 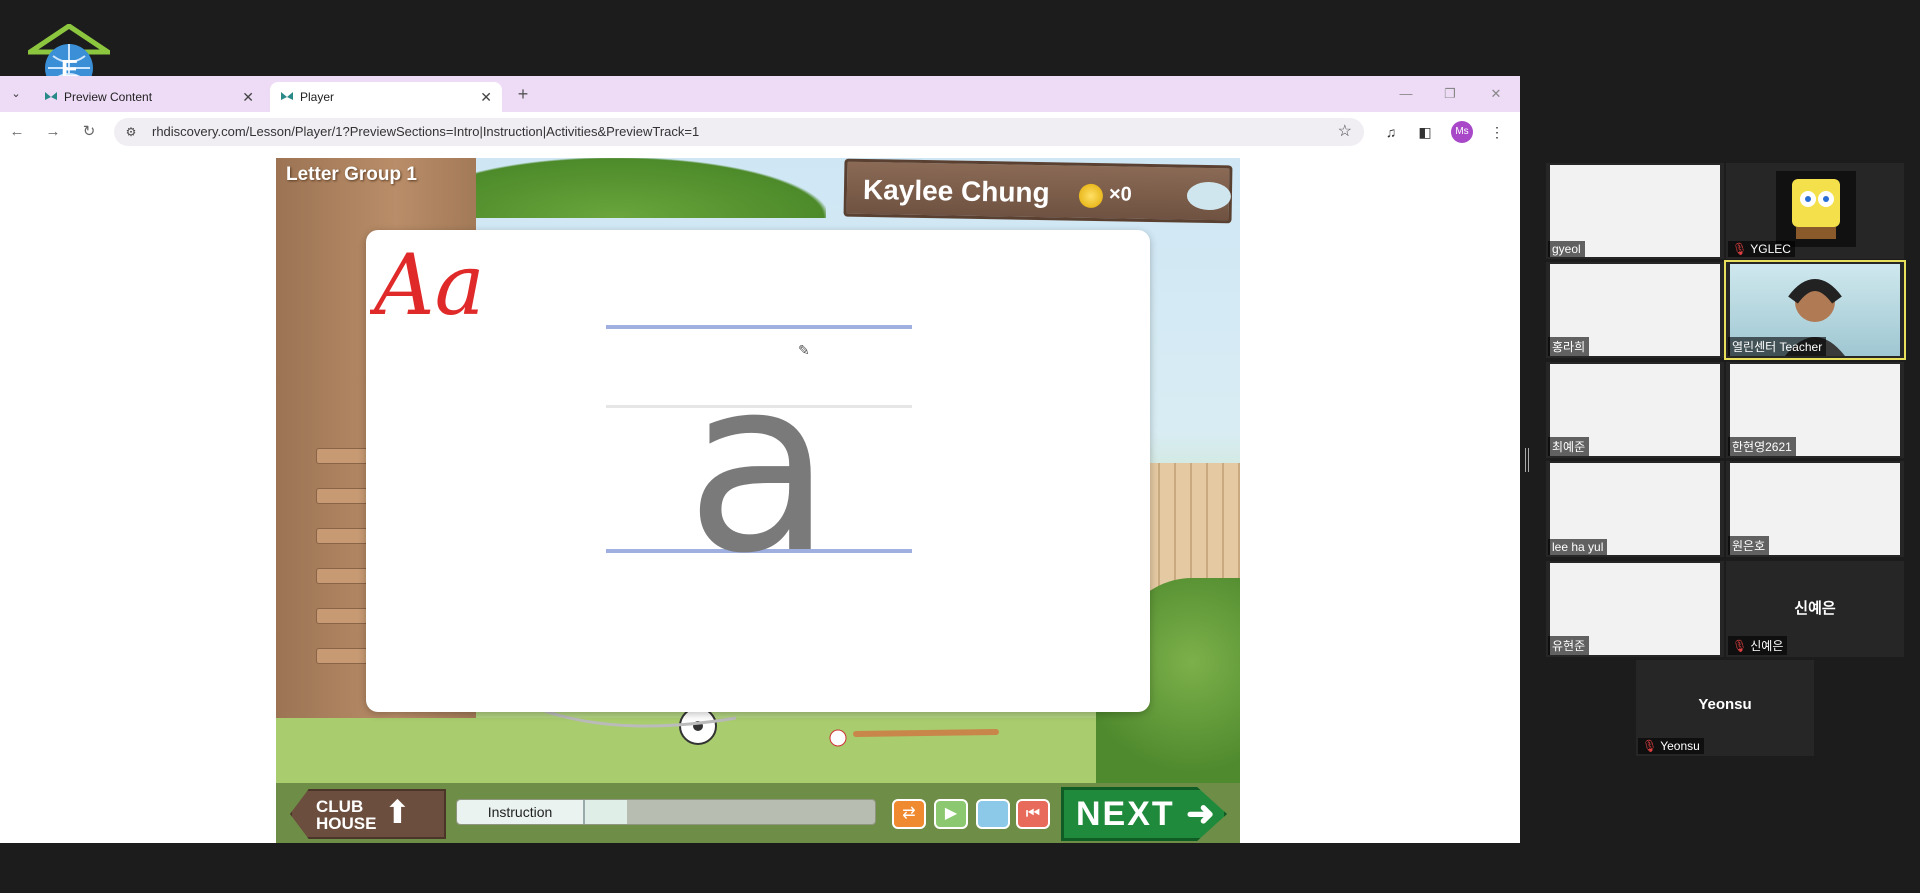 I want to click on participant-tile: Yeonsu 🎙 Yeonsu, so click(x=1725, y=708).